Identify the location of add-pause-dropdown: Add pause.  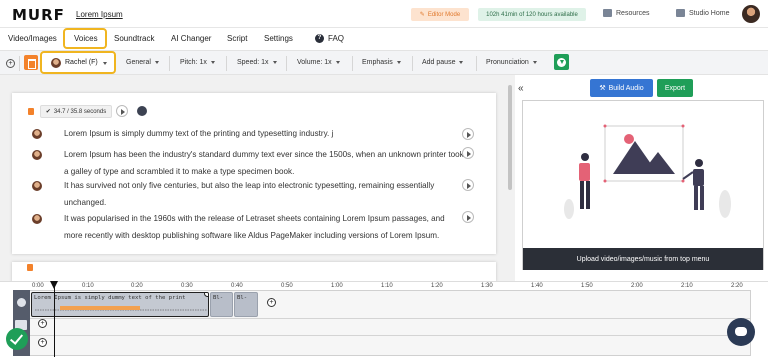
(443, 62).